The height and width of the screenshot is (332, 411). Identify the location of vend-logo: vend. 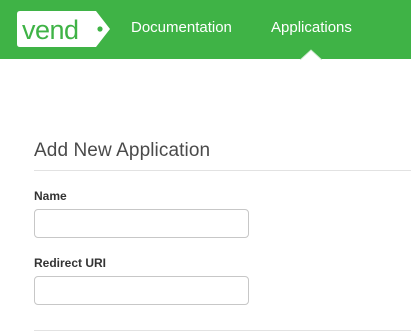
(64, 29).